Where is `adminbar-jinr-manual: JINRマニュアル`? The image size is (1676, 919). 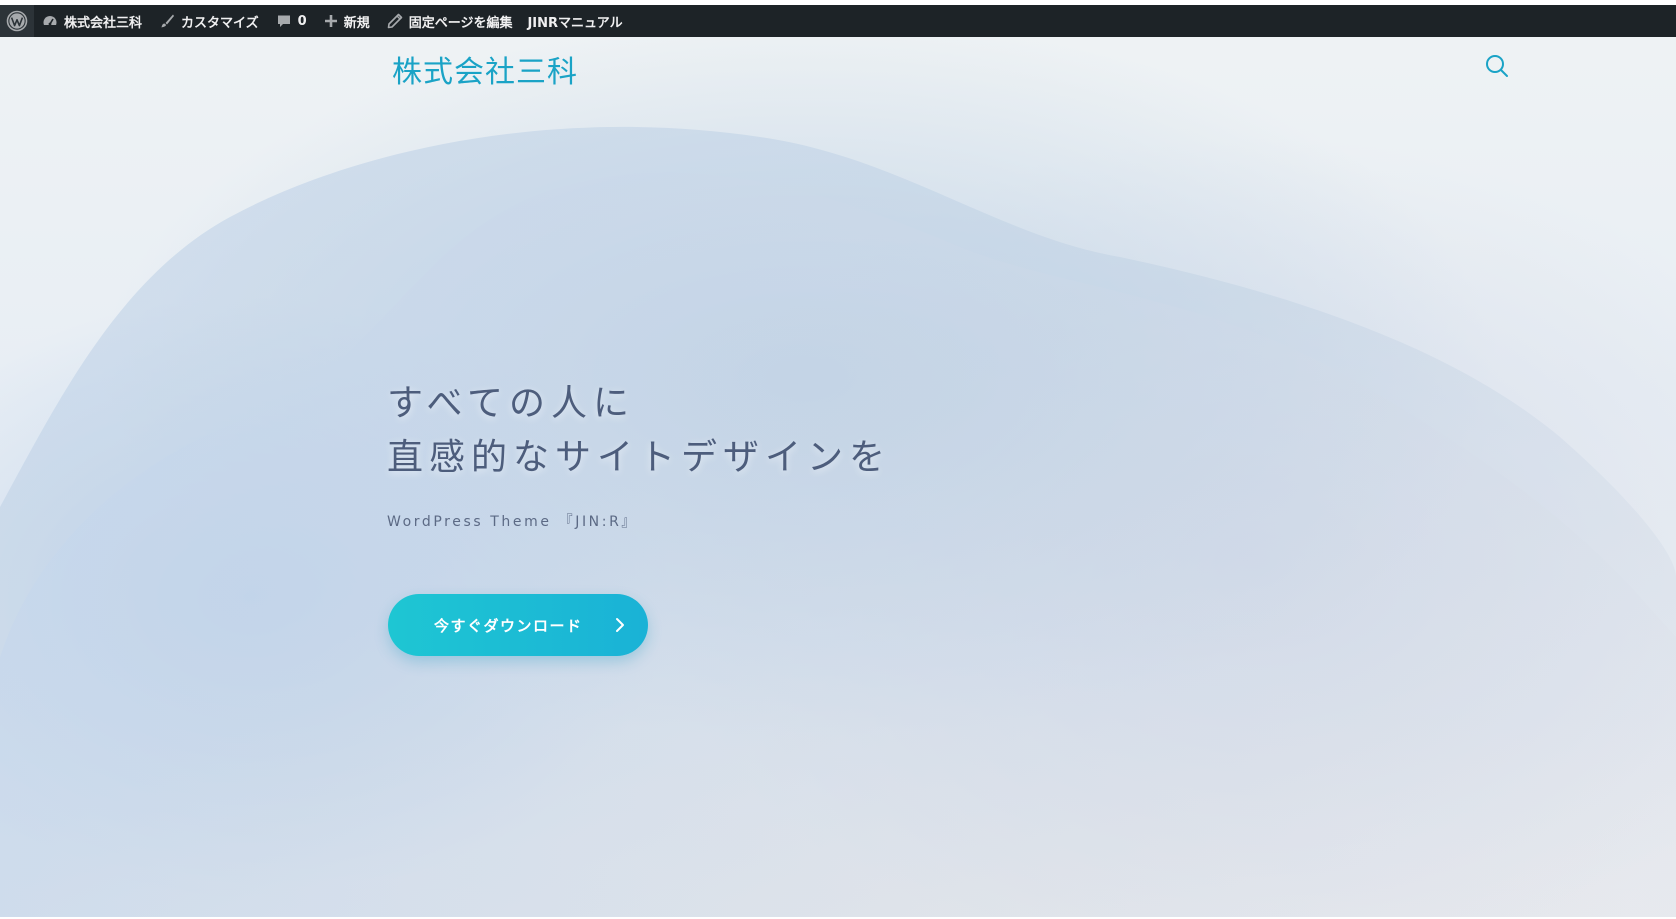
adminbar-jinr-manual: JINRマニュアル is located at coordinates (576, 21).